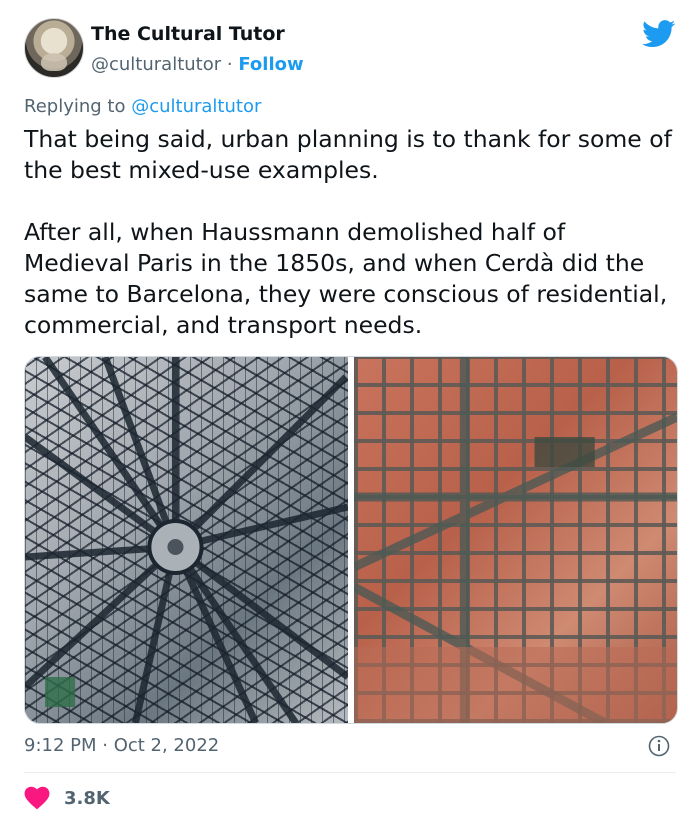 This screenshot has height=825, width=700. I want to click on divider, so click(350, 772).